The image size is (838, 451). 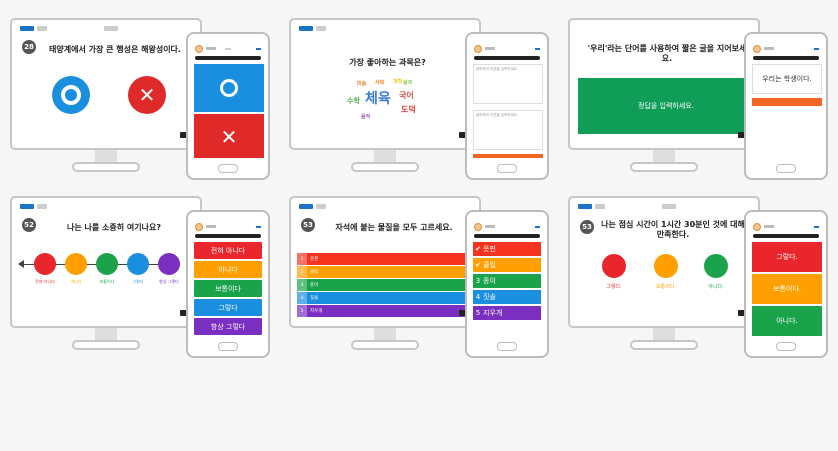 I want to click on answer-area: 정답을 입력하세요., so click(x=666, y=106).